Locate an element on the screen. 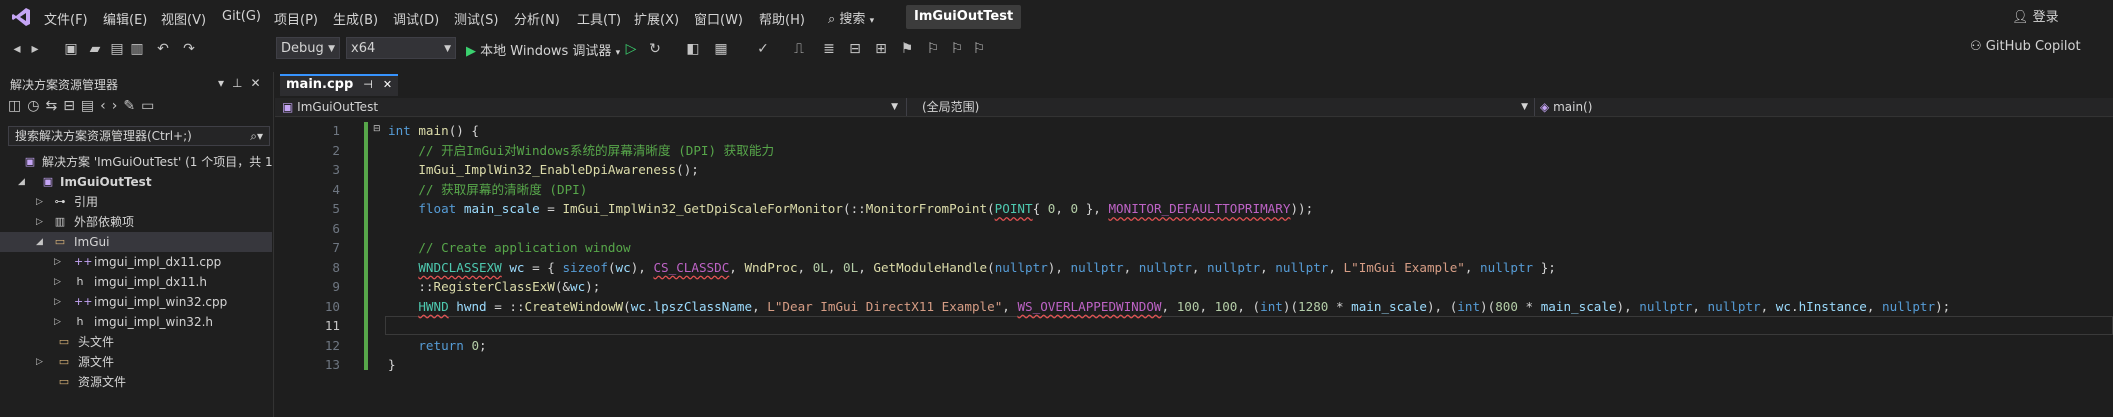 This screenshot has height=417, width=2113. code-text: // 获取屏幕的清晰度 (DPI) is located at coordinates (503, 189).